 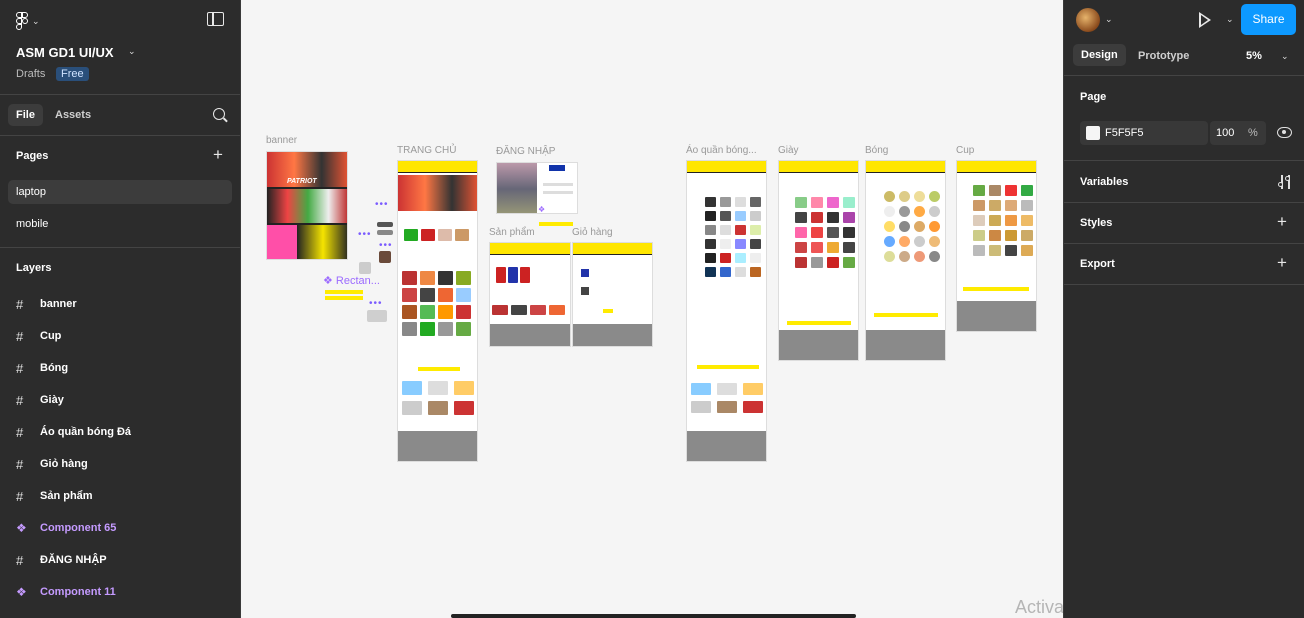 I want to click on present-icon, so click(x=1205, y=20).